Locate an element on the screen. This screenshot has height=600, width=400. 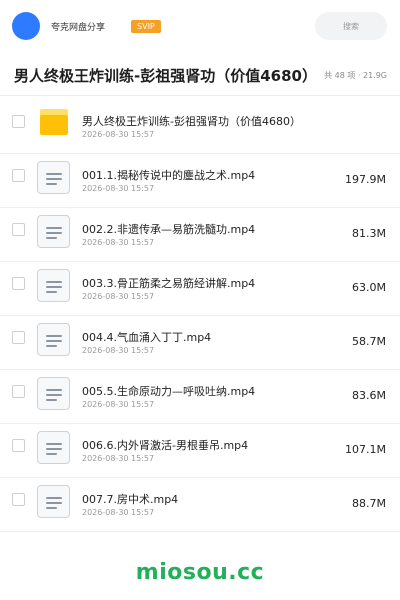
item-size: 107.1M is located at coordinates (365, 449).